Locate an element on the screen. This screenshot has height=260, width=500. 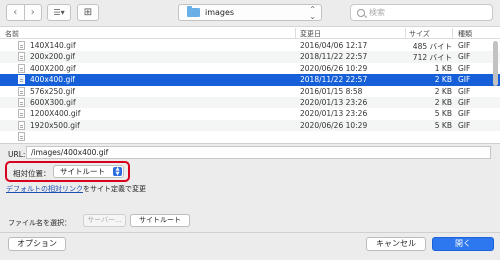
file-size: 1 KB is located at coordinates (443, 68).